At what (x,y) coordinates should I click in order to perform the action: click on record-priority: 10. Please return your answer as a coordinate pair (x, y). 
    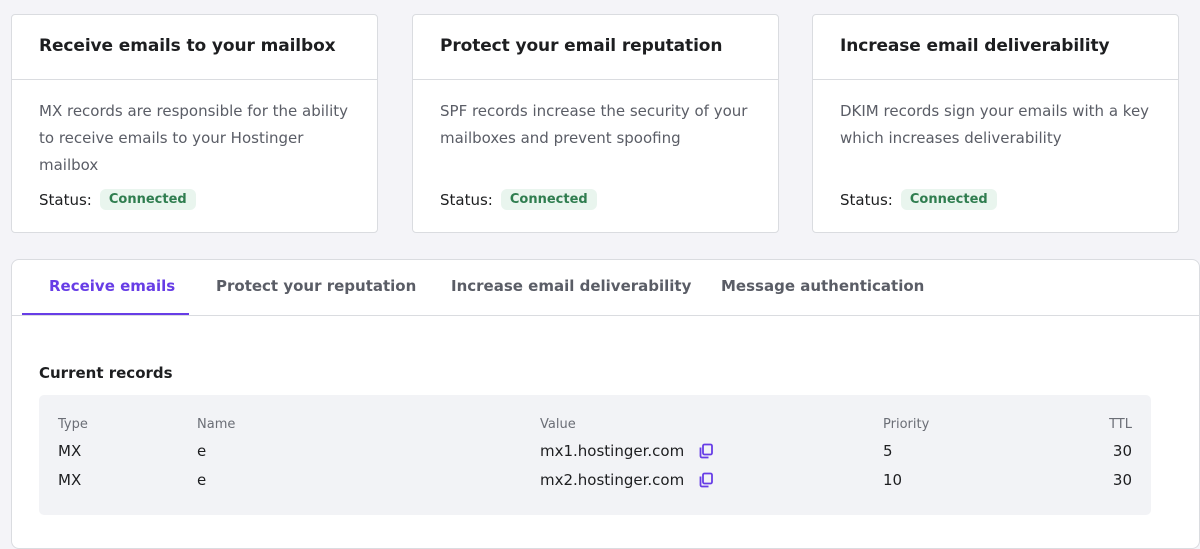
    Looking at the image, I should click on (893, 480).